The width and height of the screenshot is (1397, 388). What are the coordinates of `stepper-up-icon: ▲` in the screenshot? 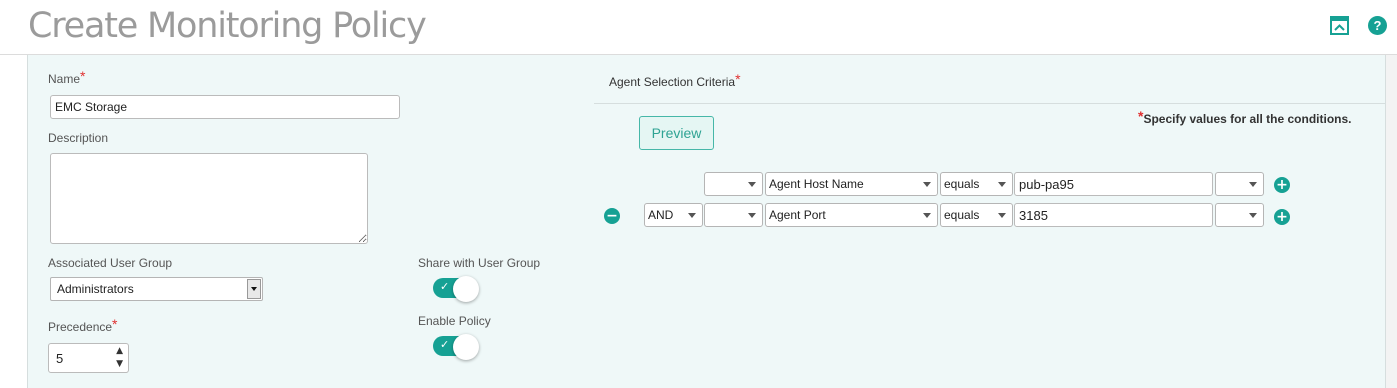 It's located at (119, 351).